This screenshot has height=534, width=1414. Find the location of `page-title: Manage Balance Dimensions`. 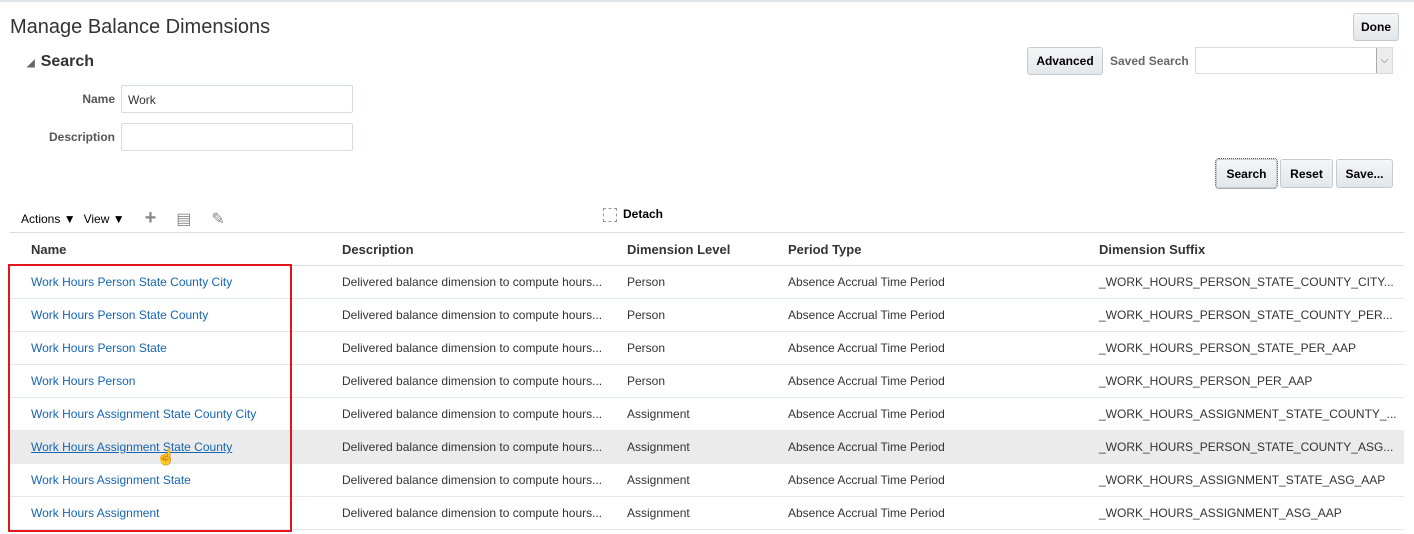

page-title: Manage Balance Dimensions is located at coordinates (140, 27).